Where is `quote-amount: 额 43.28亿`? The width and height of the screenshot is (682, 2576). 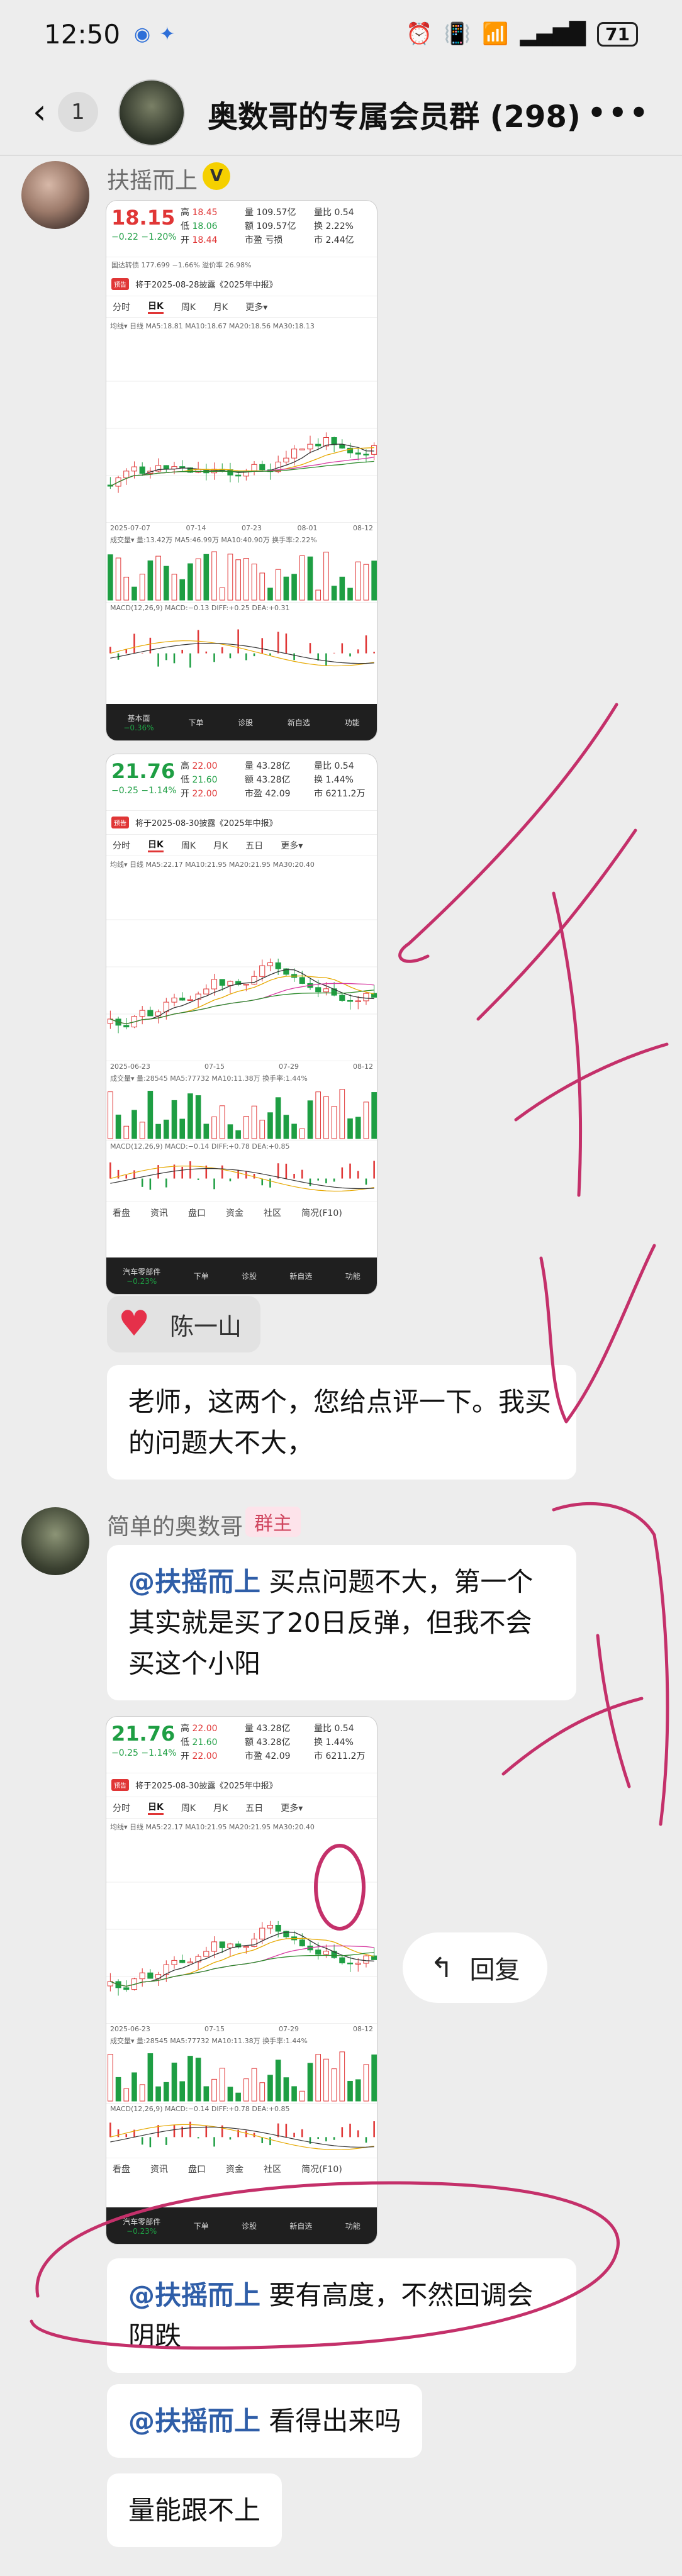 quote-amount: 额 43.28亿 is located at coordinates (268, 1742).